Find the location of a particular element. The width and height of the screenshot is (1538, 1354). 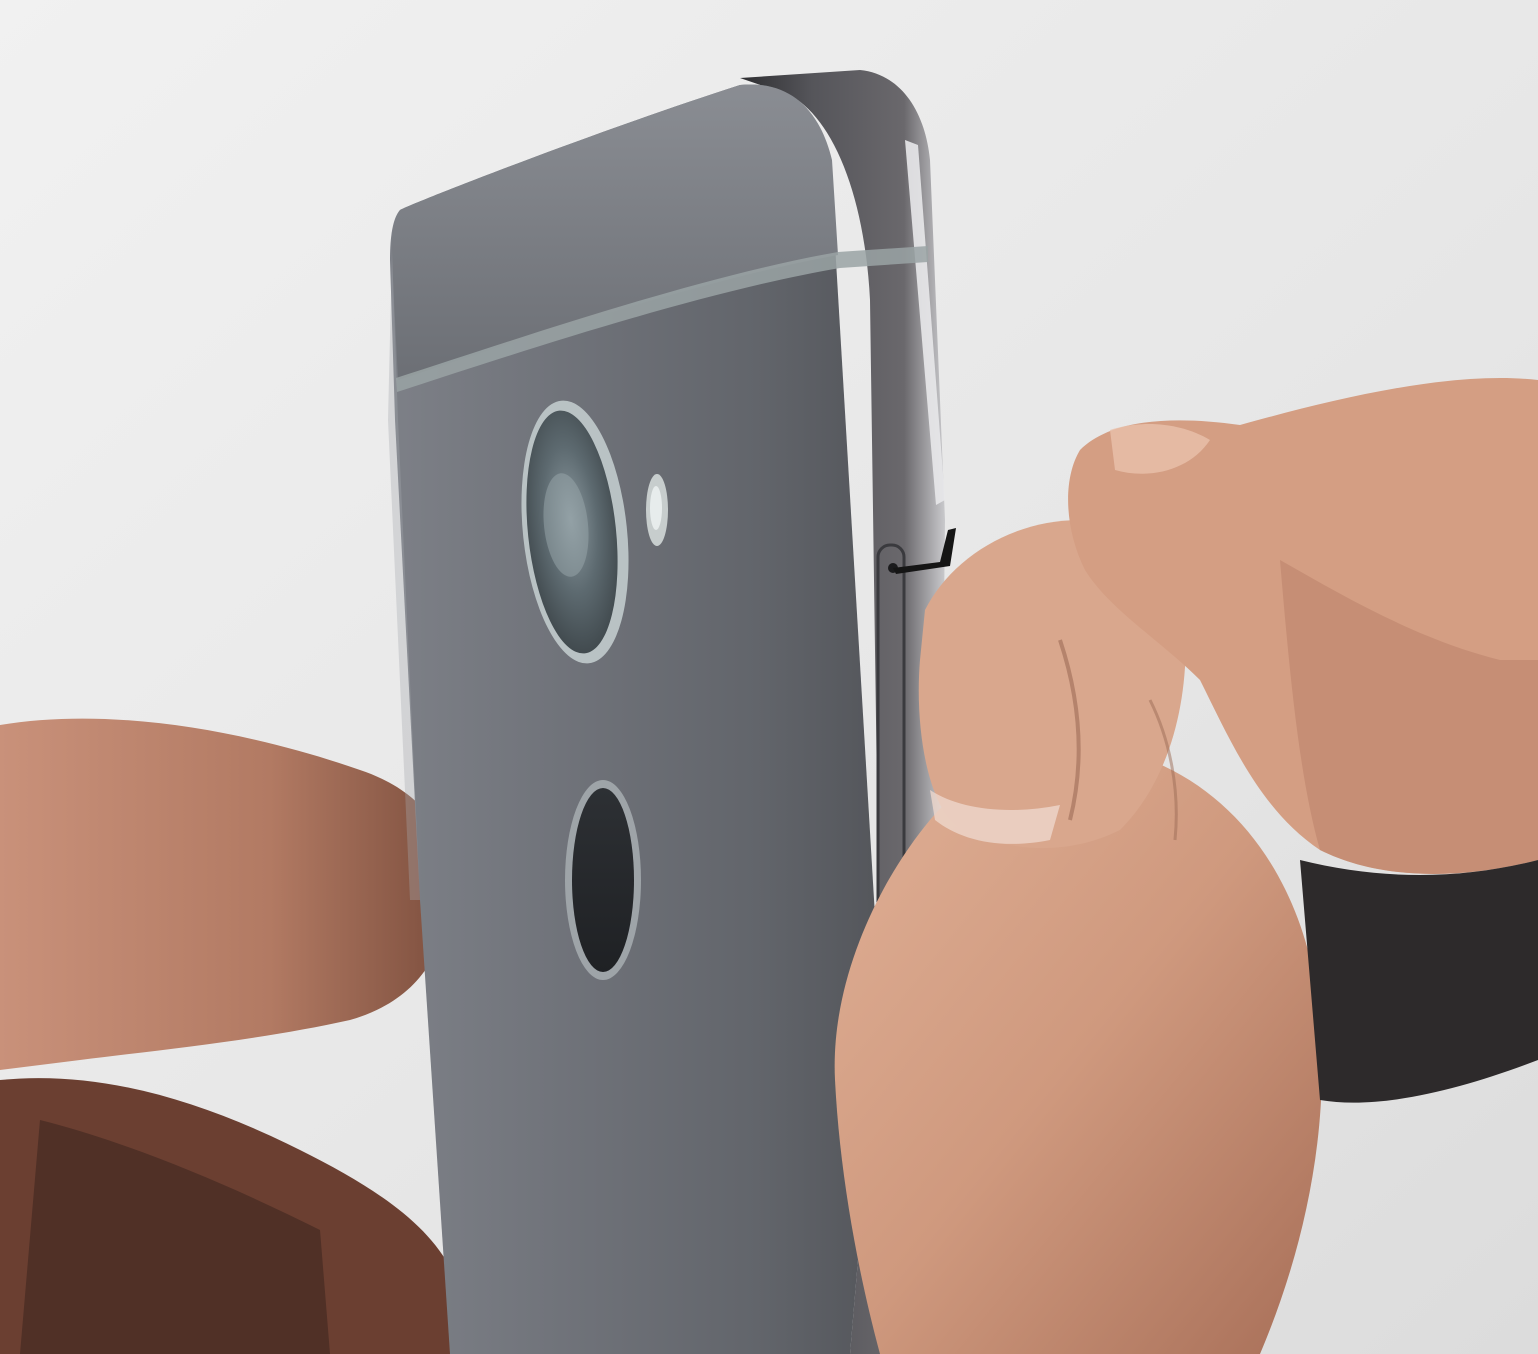

fingerprint-sensor-icon is located at coordinates (603, 880).